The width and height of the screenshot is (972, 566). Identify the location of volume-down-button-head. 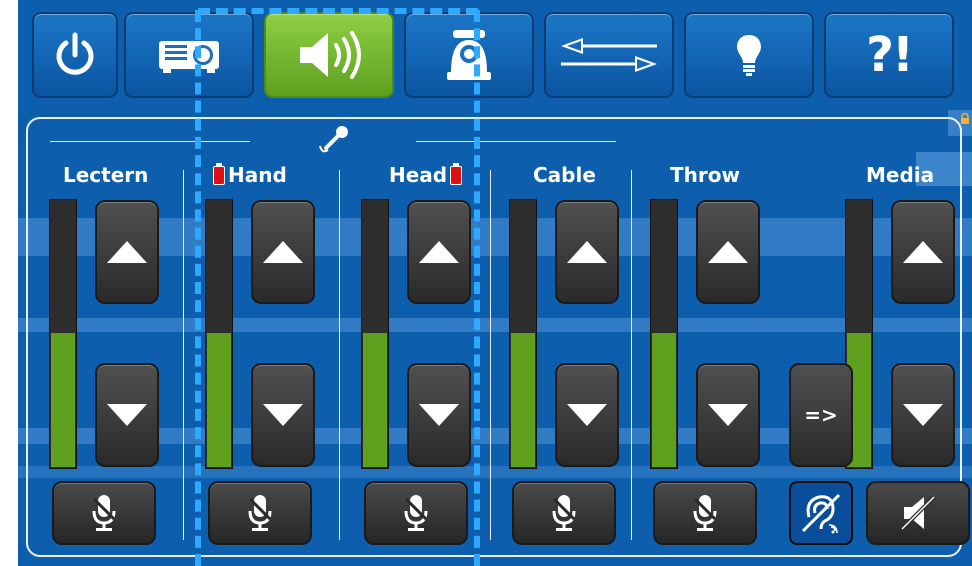
(439, 415).